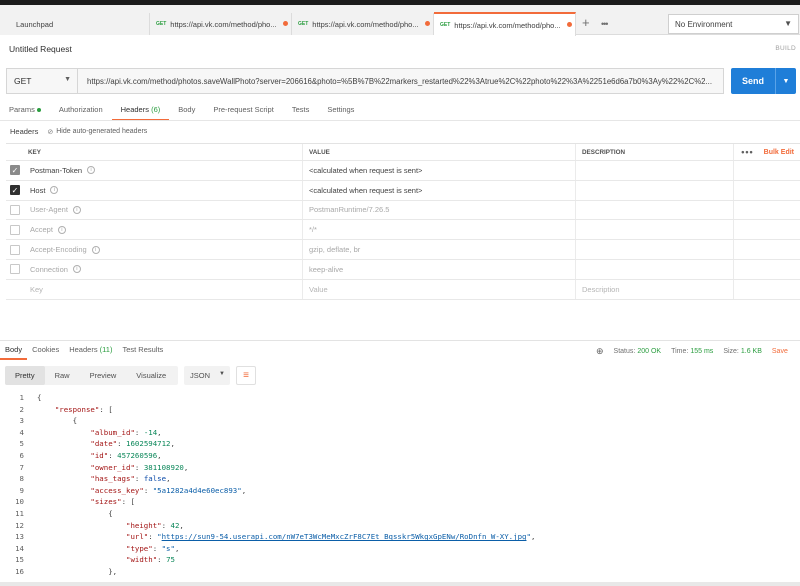  Describe the element at coordinates (439, 152) in the screenshot. I see `column-value: VALUE` at that location.